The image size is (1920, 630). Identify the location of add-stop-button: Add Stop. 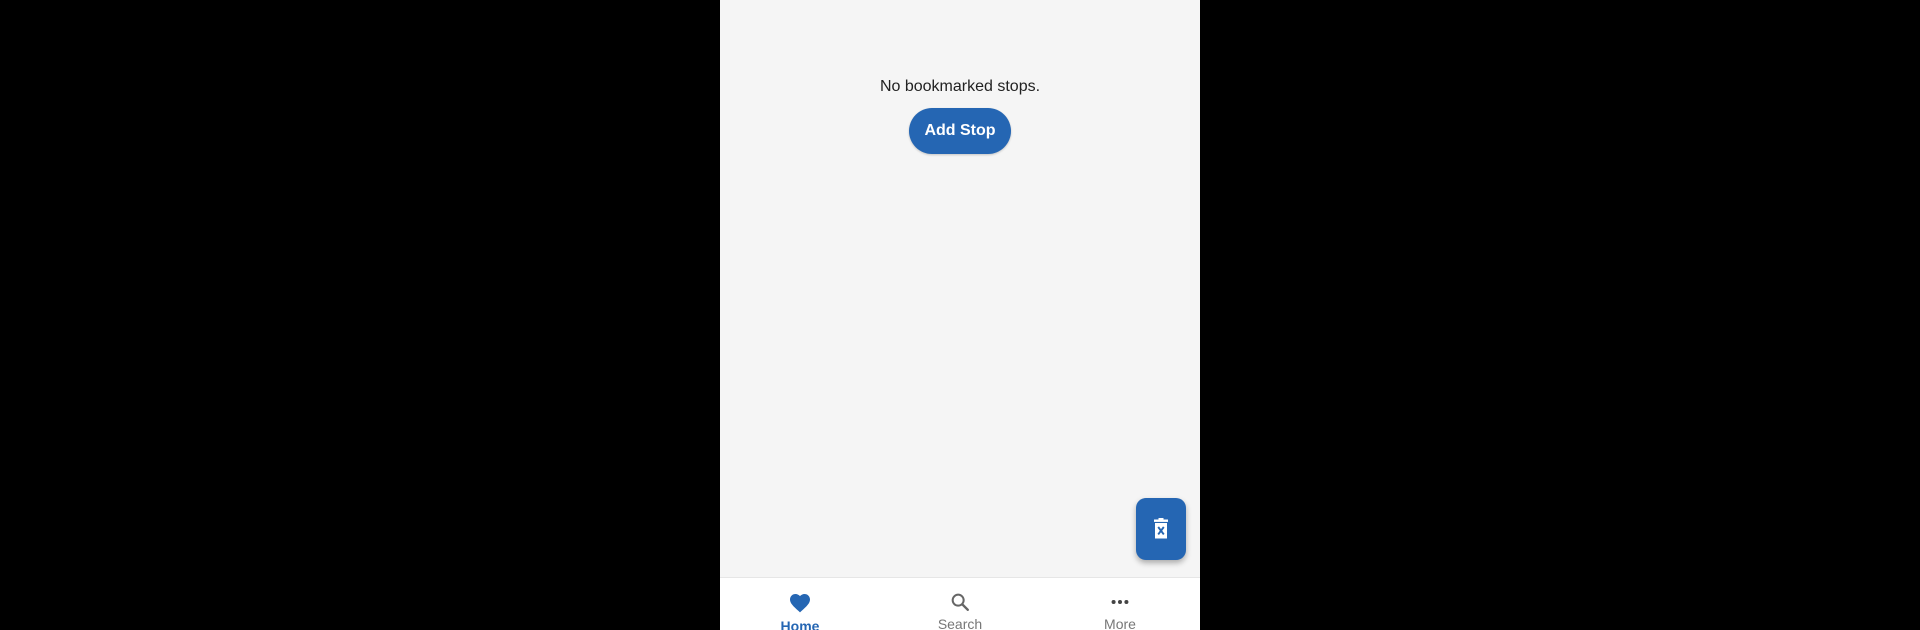
(960, 131).